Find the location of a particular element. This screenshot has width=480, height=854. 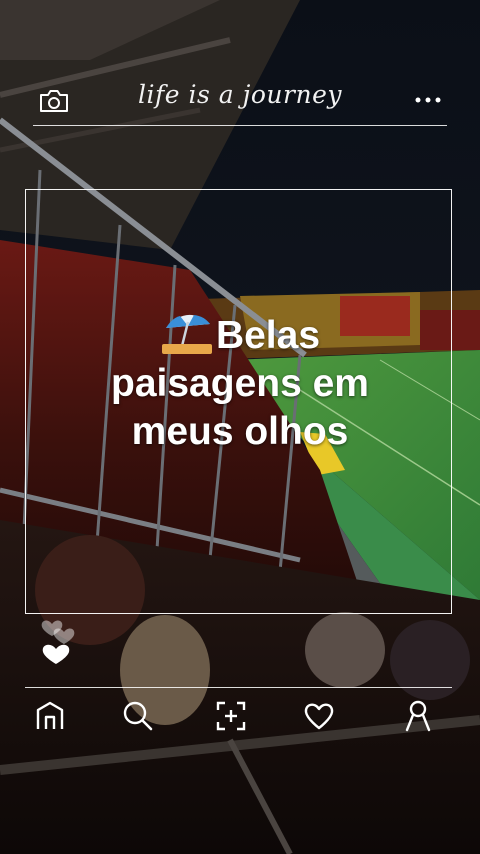

floating-hearts is located at coordinates (58, 642).